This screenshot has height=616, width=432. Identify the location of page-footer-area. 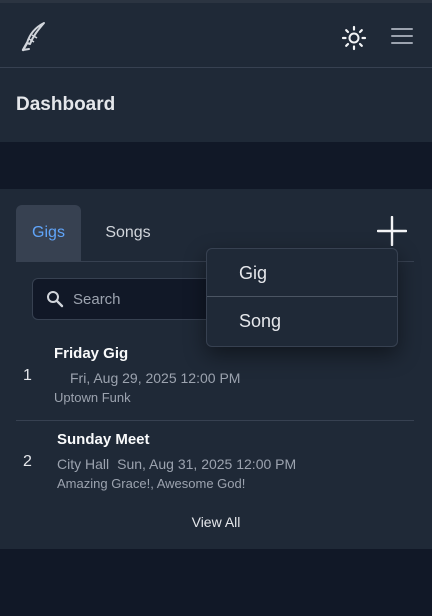
(216, 582).